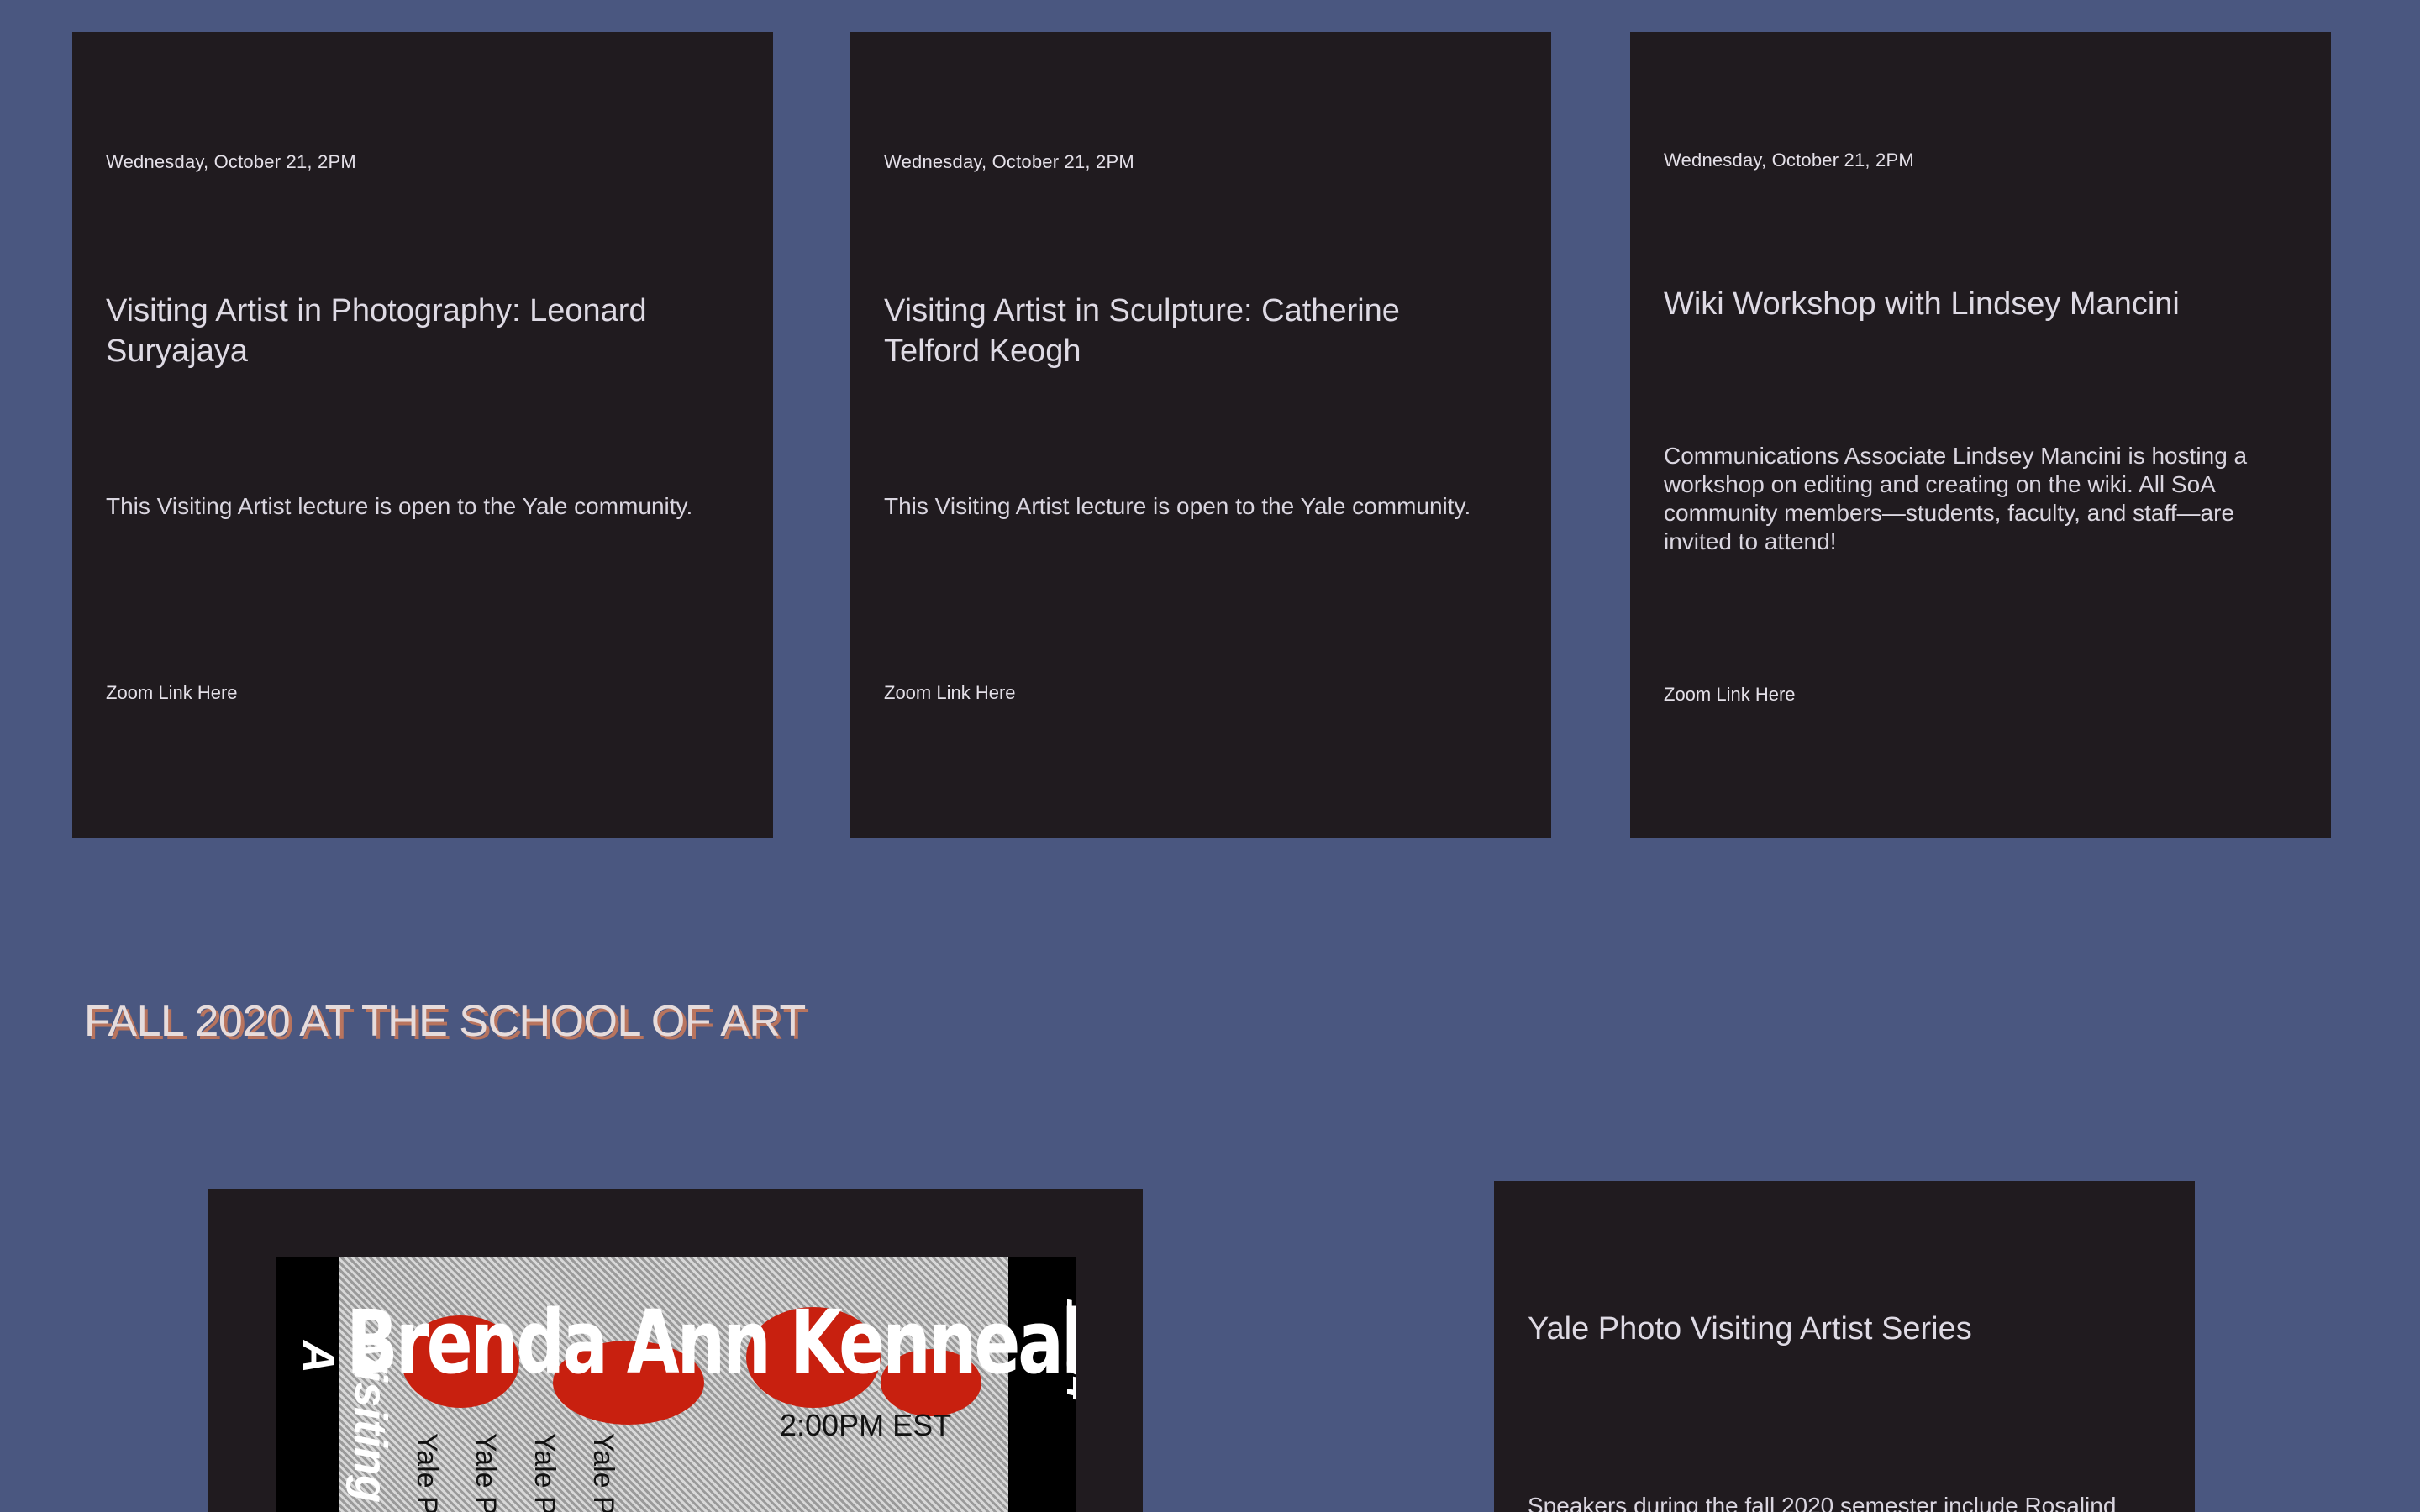  What do you see at coordinates (344, 1422) in the screenshot?
I see `poster-side-label: Visiting A` at bounding box center [344, 1422].